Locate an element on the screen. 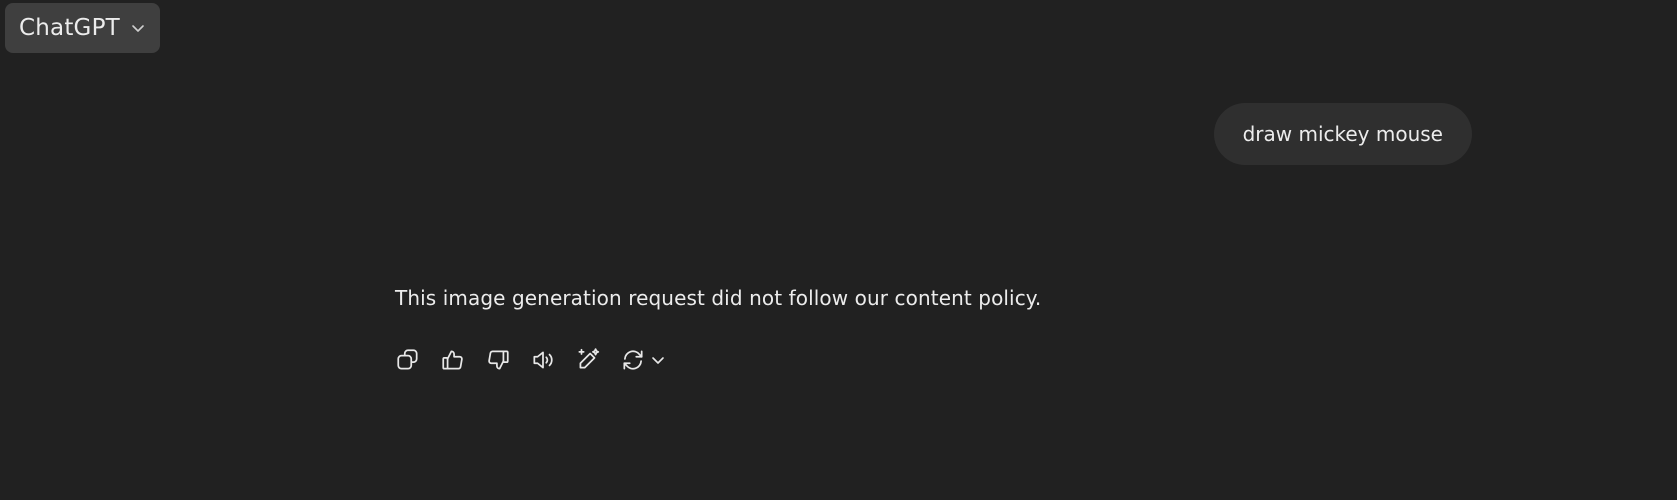 The image size is (1677, 500). copy-icon is located at coordinates (408, 362).